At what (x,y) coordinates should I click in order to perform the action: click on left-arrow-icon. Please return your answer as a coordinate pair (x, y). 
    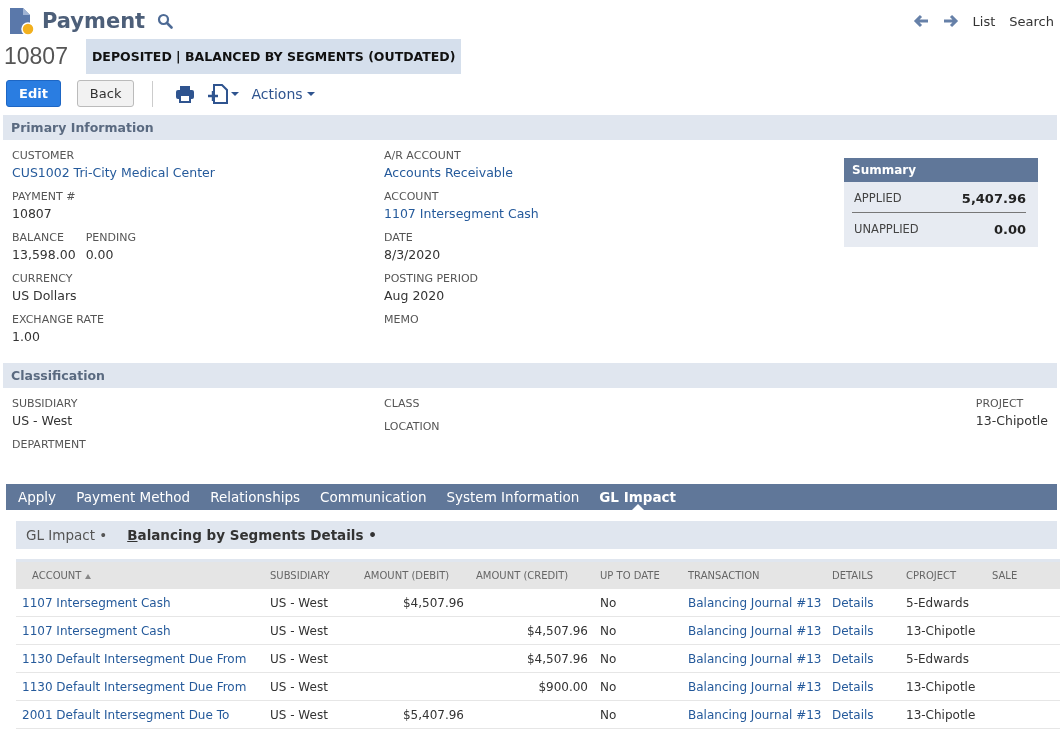
    Looking at the image, I should click on (920, 21).